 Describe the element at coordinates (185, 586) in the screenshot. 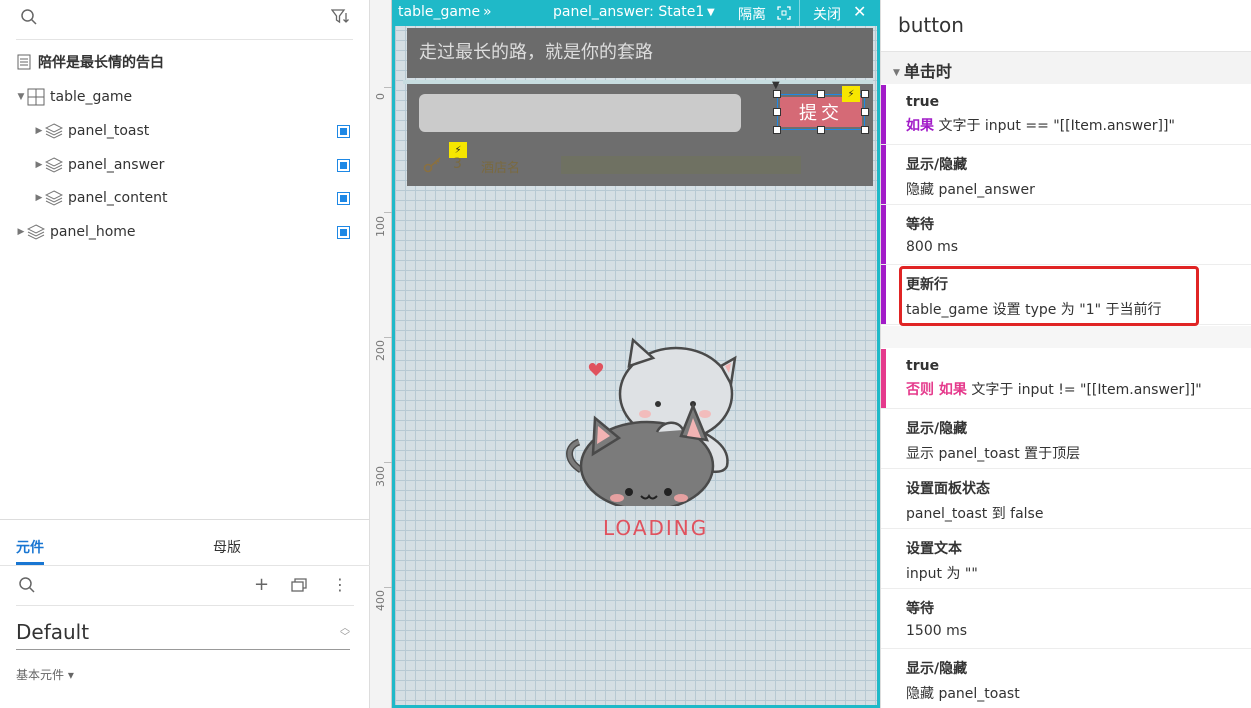

I see `library-toolbar: + ⋮` at that location.